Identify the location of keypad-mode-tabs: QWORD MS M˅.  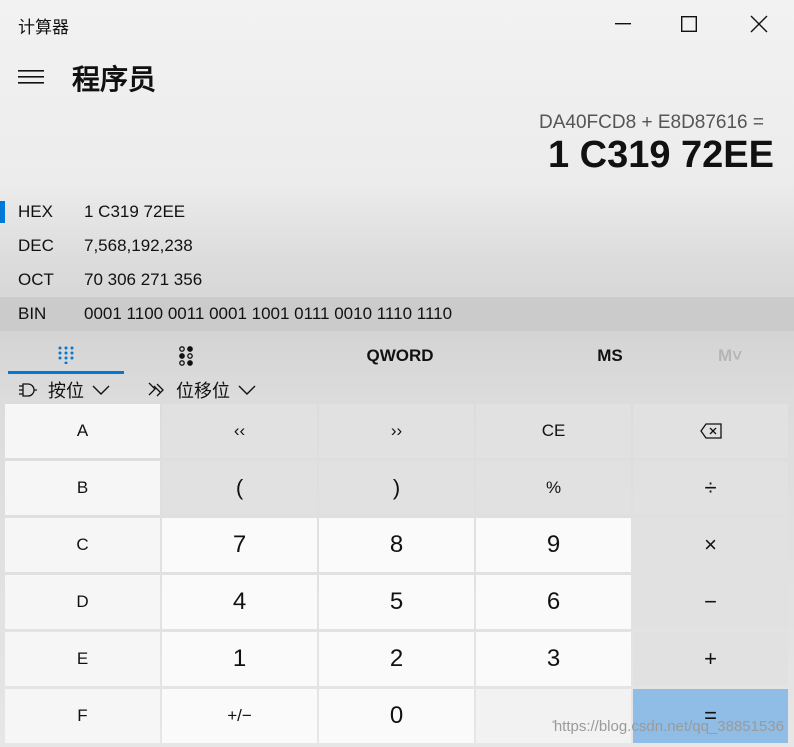
(397, 356).